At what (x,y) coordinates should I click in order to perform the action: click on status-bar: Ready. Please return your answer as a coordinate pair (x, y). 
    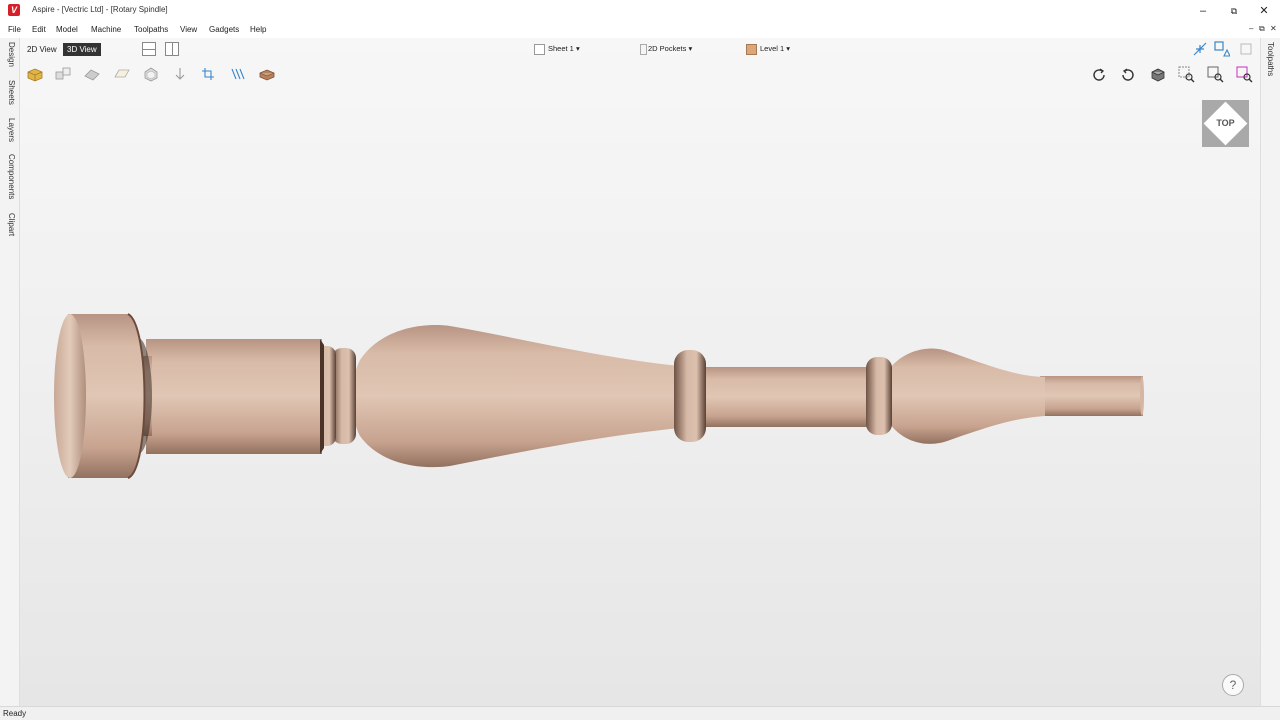
    Looking at the image, I should click on (640, 713).